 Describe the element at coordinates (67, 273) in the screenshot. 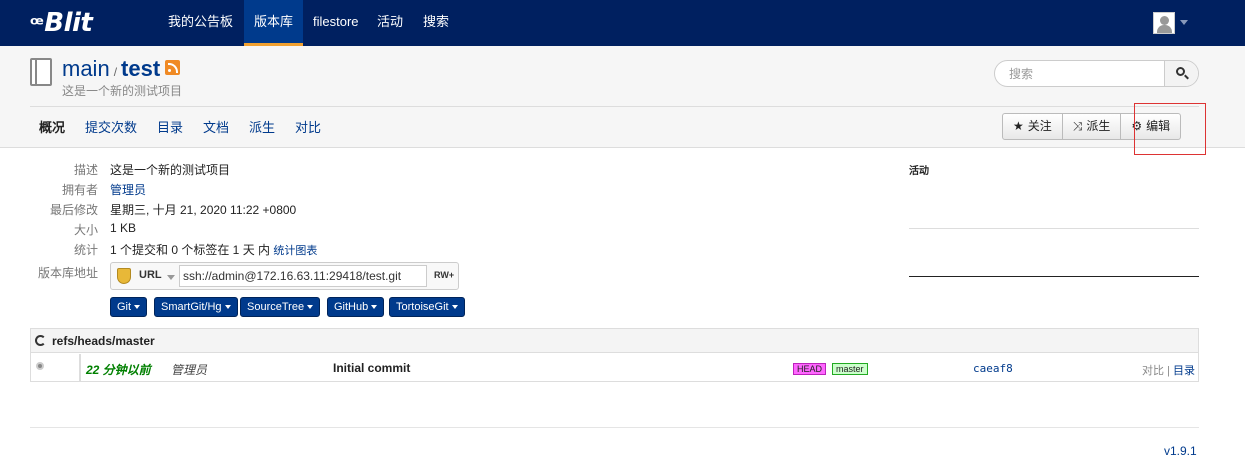

I see `repository-url-label: 版本库地址` at that location.